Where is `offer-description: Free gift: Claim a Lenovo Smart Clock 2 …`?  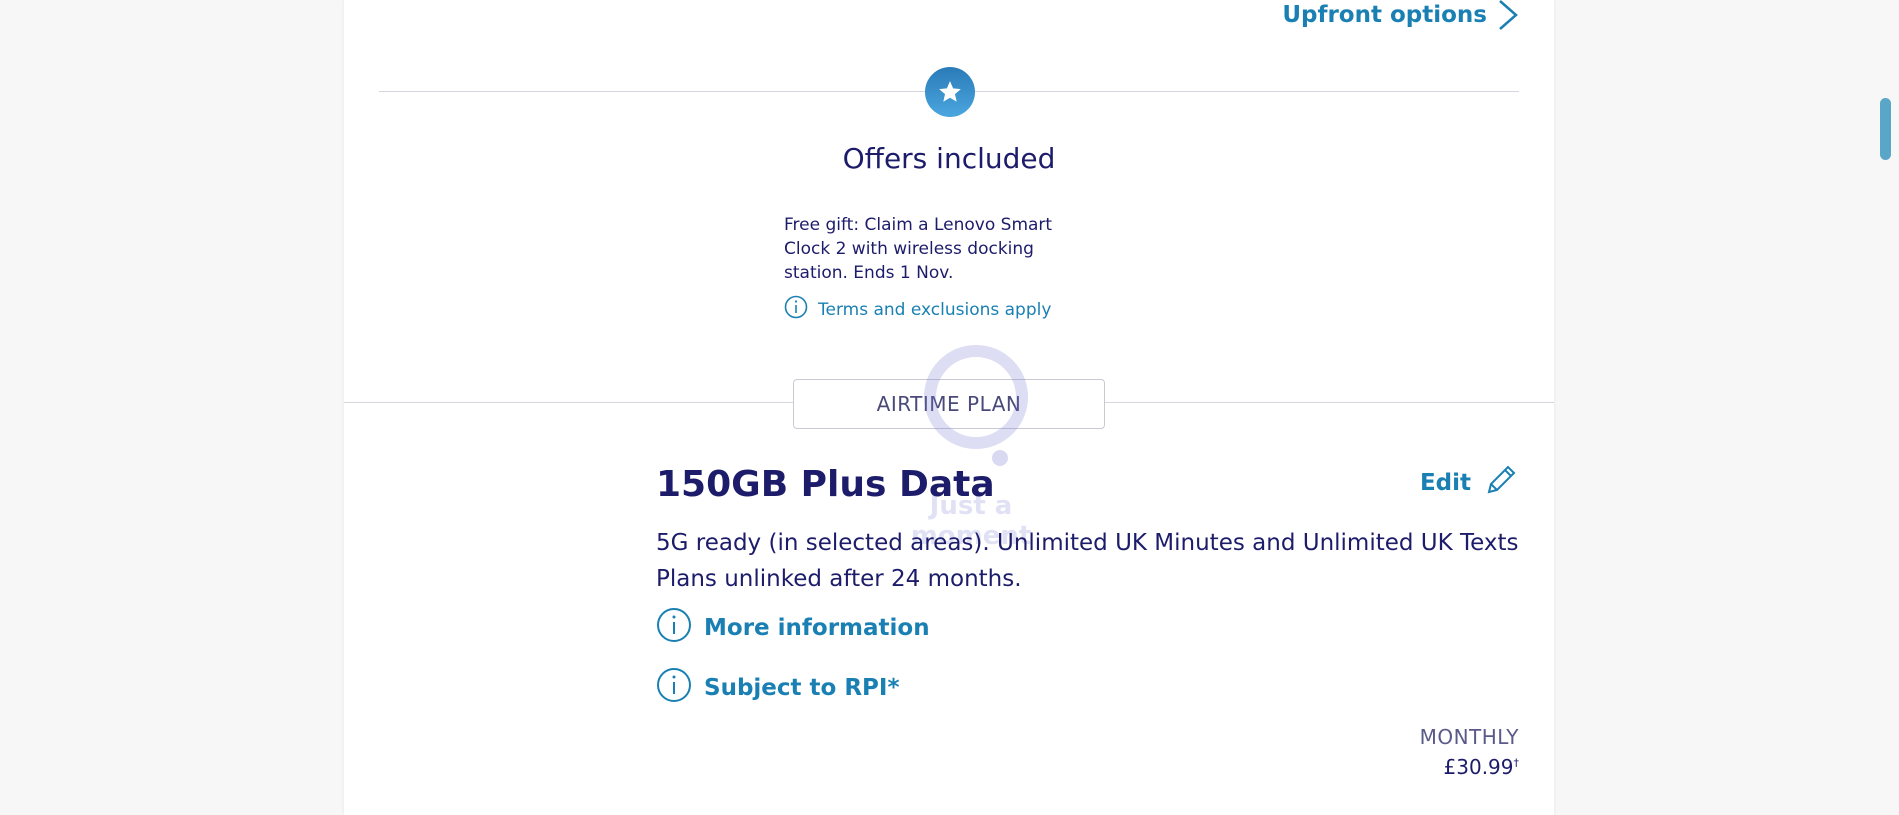 offer-description: Free gift: Claim a Lenovo Smart Clock 2 … is located at coordinates (918, 249).